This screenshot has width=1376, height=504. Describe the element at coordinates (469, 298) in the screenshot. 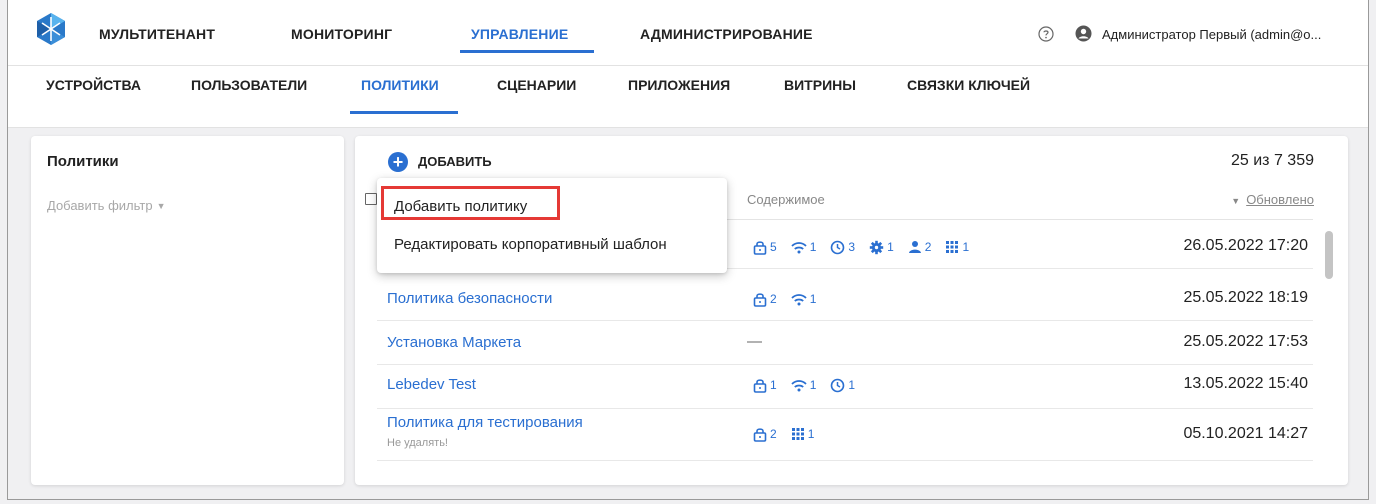

I see `policy-name-link: Политика безопасности` at that location.